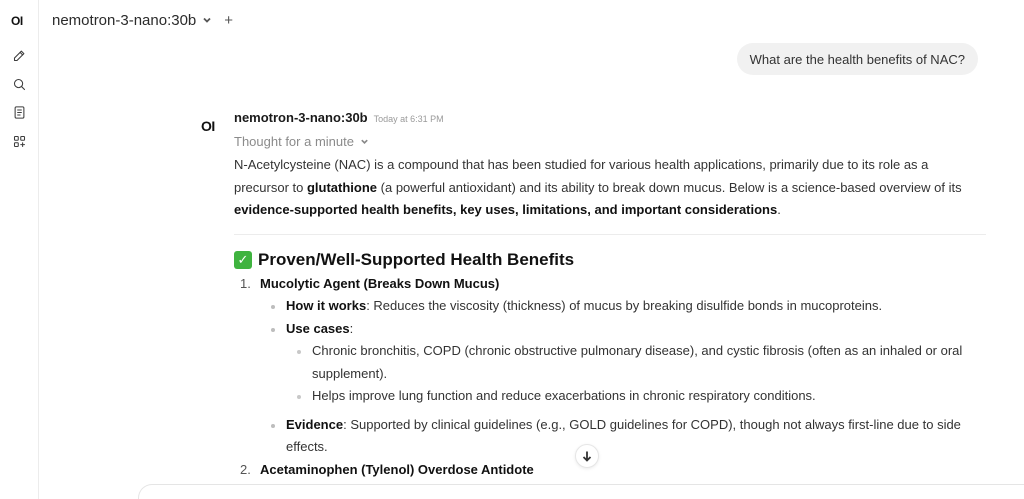 The width and height of the screenshot is (1024, 499). What do you see at coordinates (19, 84) in the screenshot?
I see `search-icon` at bounding box center [19, 84].